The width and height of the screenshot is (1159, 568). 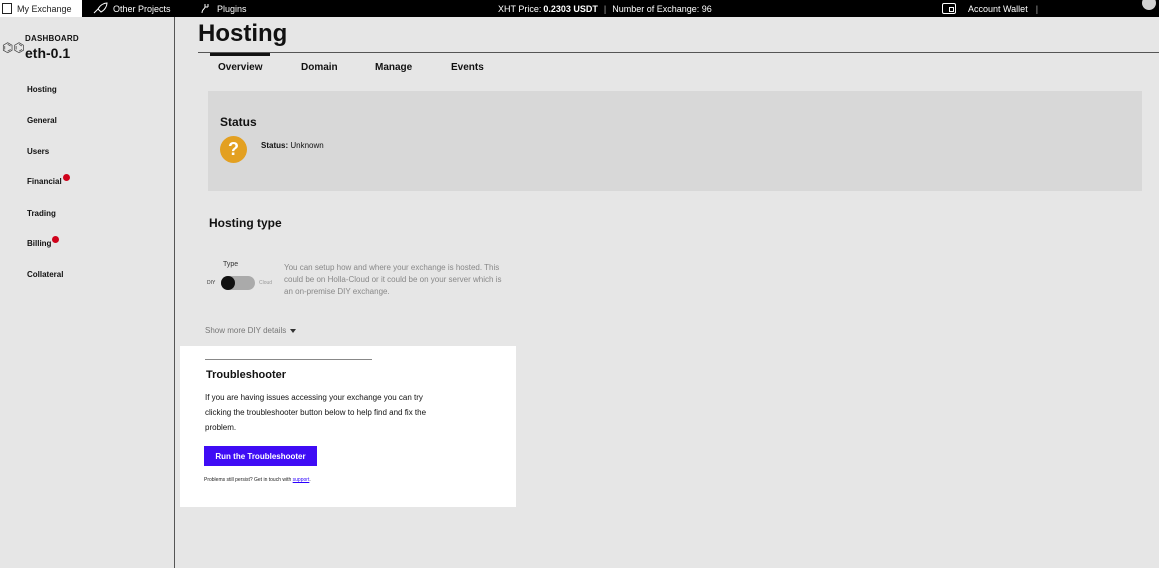 What do you see at coordinates (949, 8) in the screenshot?
I see `wallet-icon` at bounding box center [949, 8].